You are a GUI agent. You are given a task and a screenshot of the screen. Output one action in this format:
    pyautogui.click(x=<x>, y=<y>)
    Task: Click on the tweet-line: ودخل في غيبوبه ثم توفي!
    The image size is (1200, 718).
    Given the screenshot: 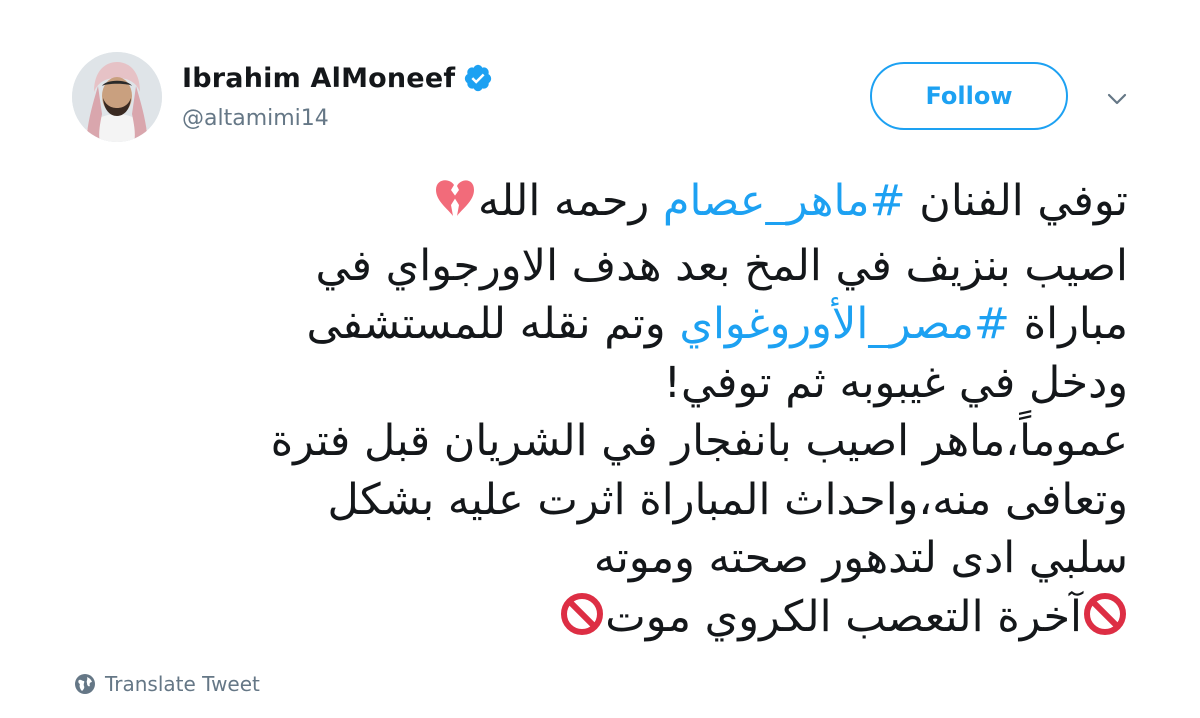 What is the action you would take?
    pyautogui.click(x=628, y=383)
    